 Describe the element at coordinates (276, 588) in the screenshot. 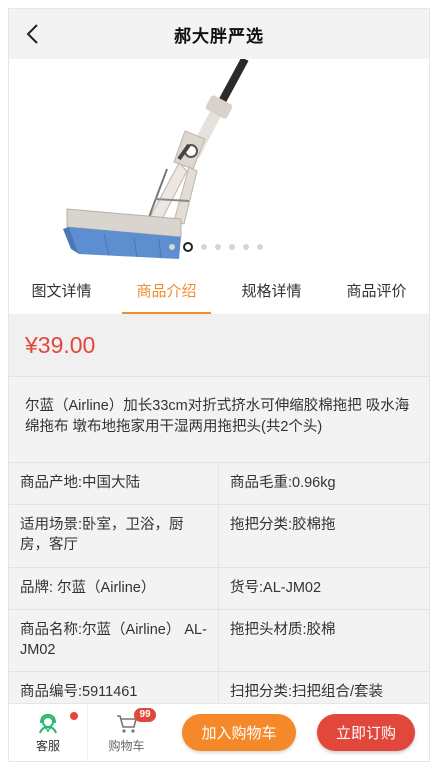

I see `spec-item-number: 货号:AL-JM02` at that location.